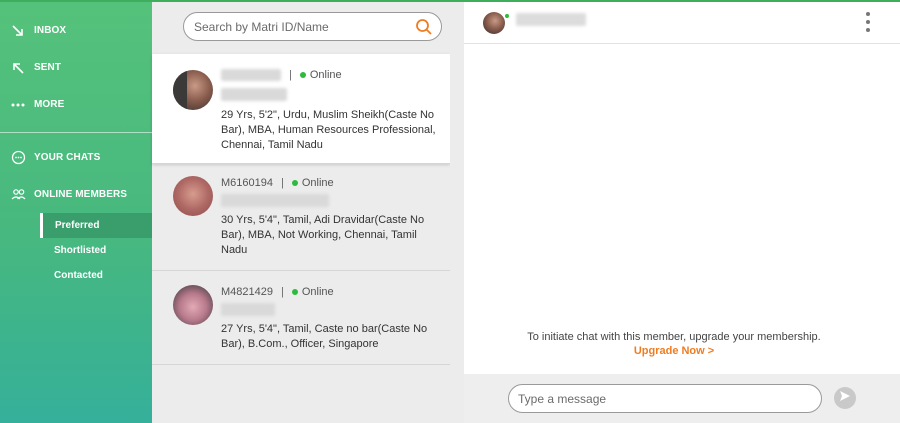  I want to click on search-box, so click(312, 26).